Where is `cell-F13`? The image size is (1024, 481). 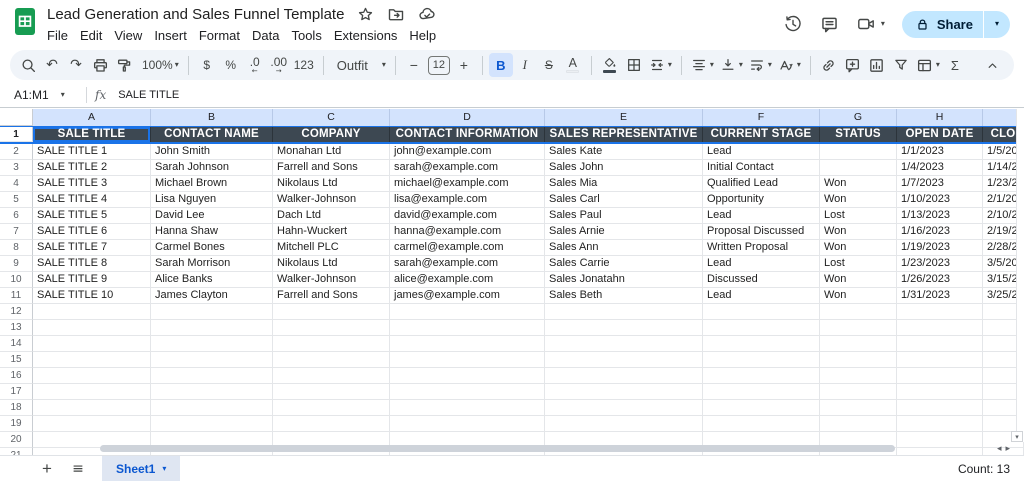
cell-F13 is located at coordinates (761, 328).